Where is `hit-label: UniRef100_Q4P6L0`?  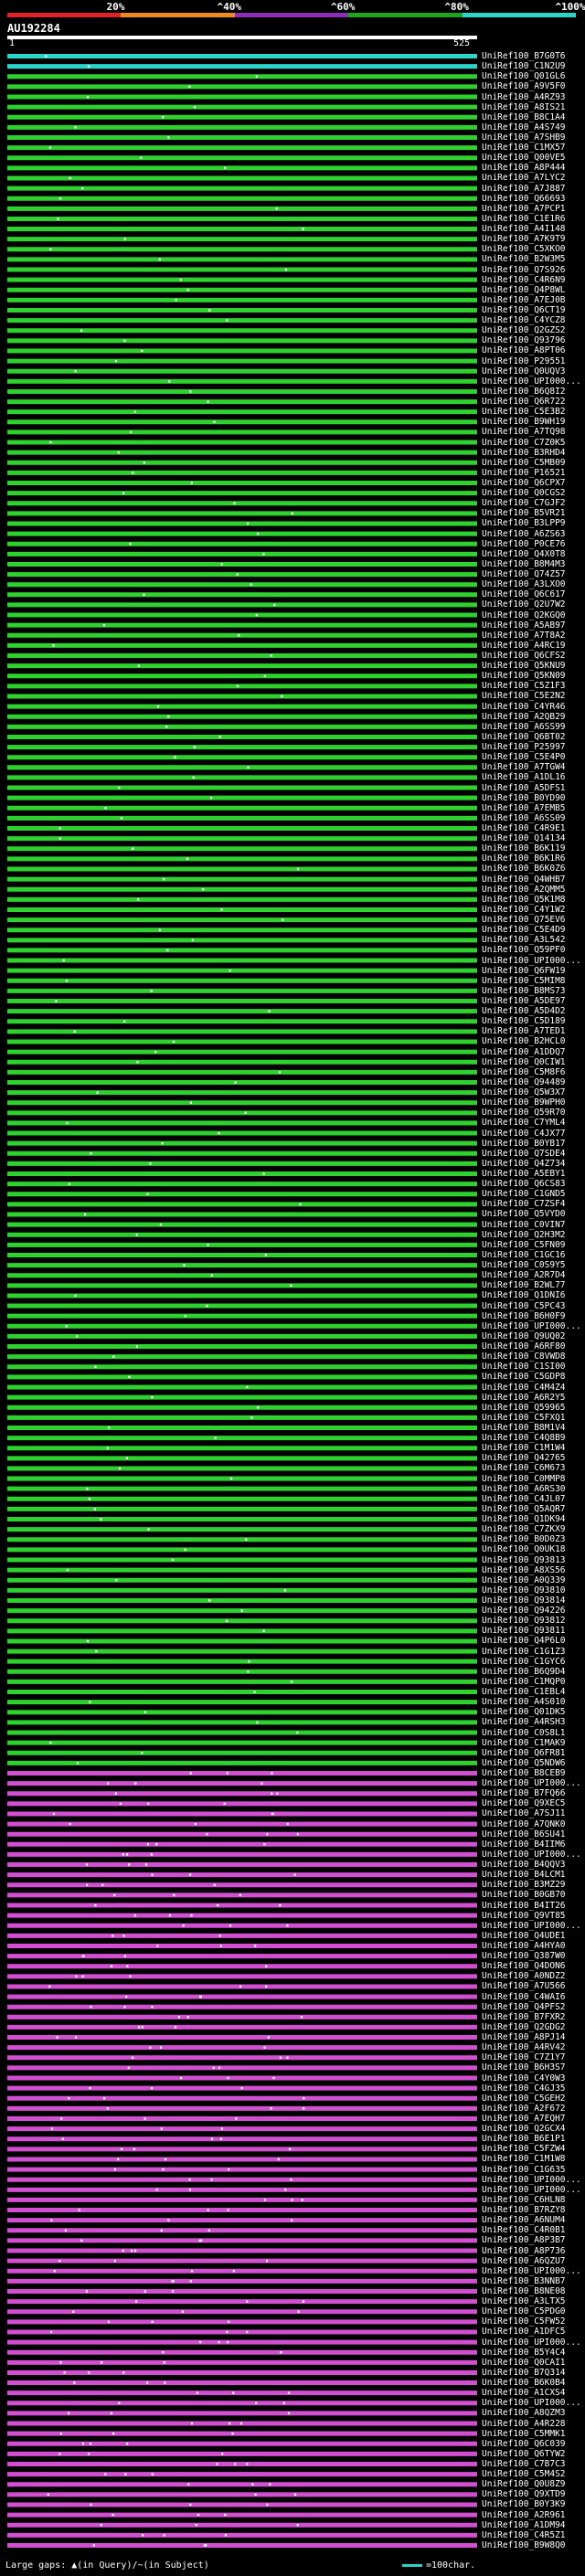
hit-label: UniRef100_Q4P6L0 is located at coordinates (524, 1641).